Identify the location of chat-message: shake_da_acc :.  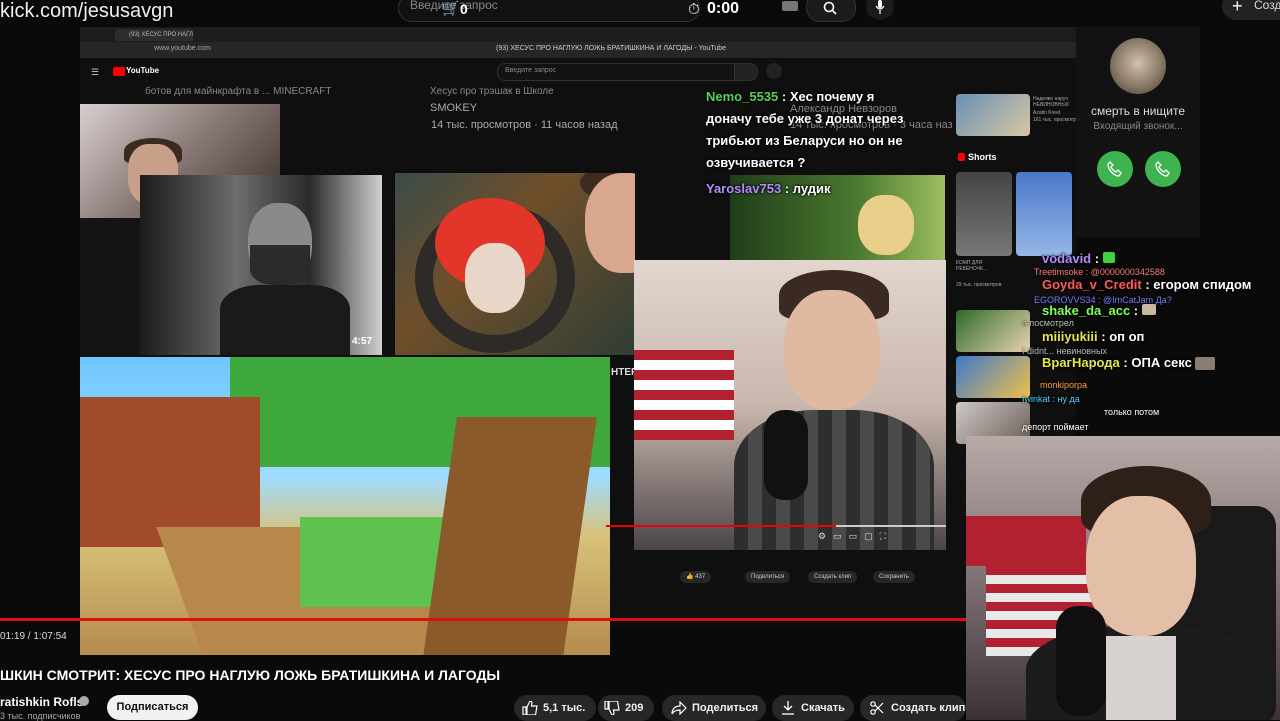
(1099, 310).